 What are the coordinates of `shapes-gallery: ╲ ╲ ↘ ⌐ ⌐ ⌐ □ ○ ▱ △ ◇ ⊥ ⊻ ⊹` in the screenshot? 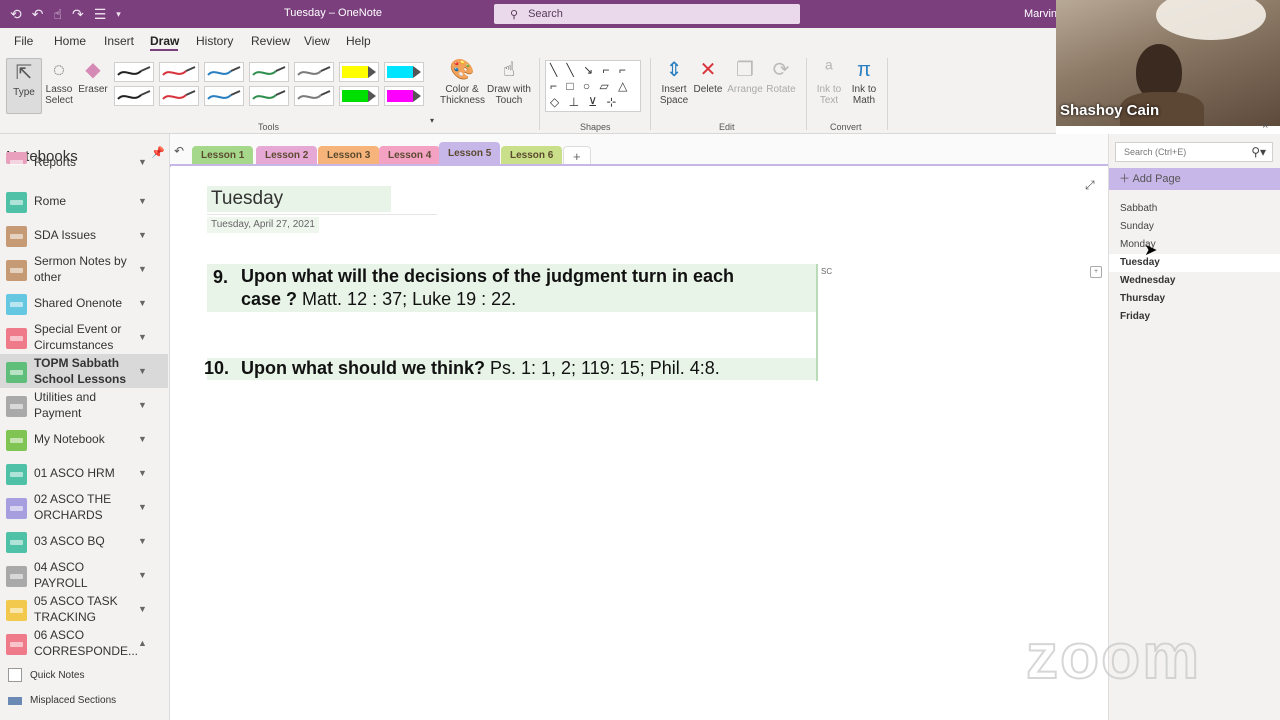 It's located at (593, 86).